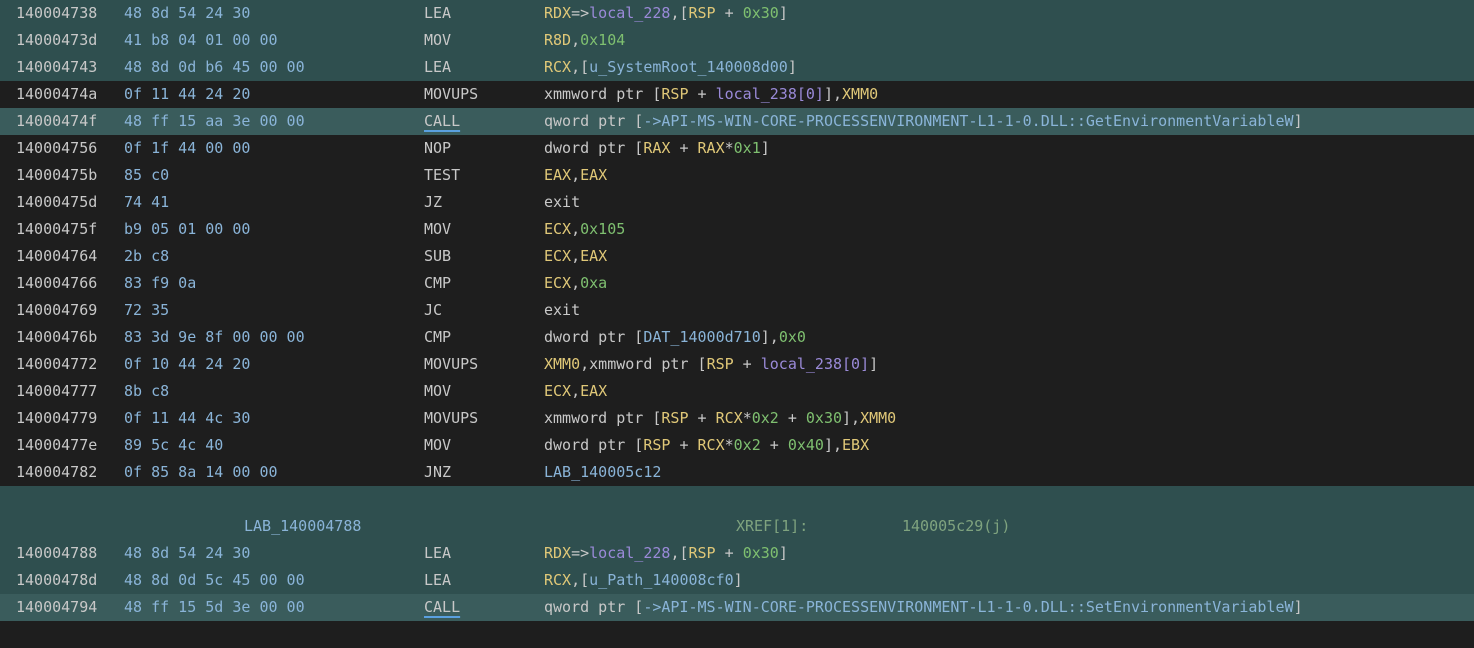 The height and width of the screenshot is (648, 1474). What do you see at coordinates (711, 94) in the screenshot?
I see `instruction-operands: xmmword ptr [RSP + local_238[0]],XMM0` at bounding box center [711, 94].